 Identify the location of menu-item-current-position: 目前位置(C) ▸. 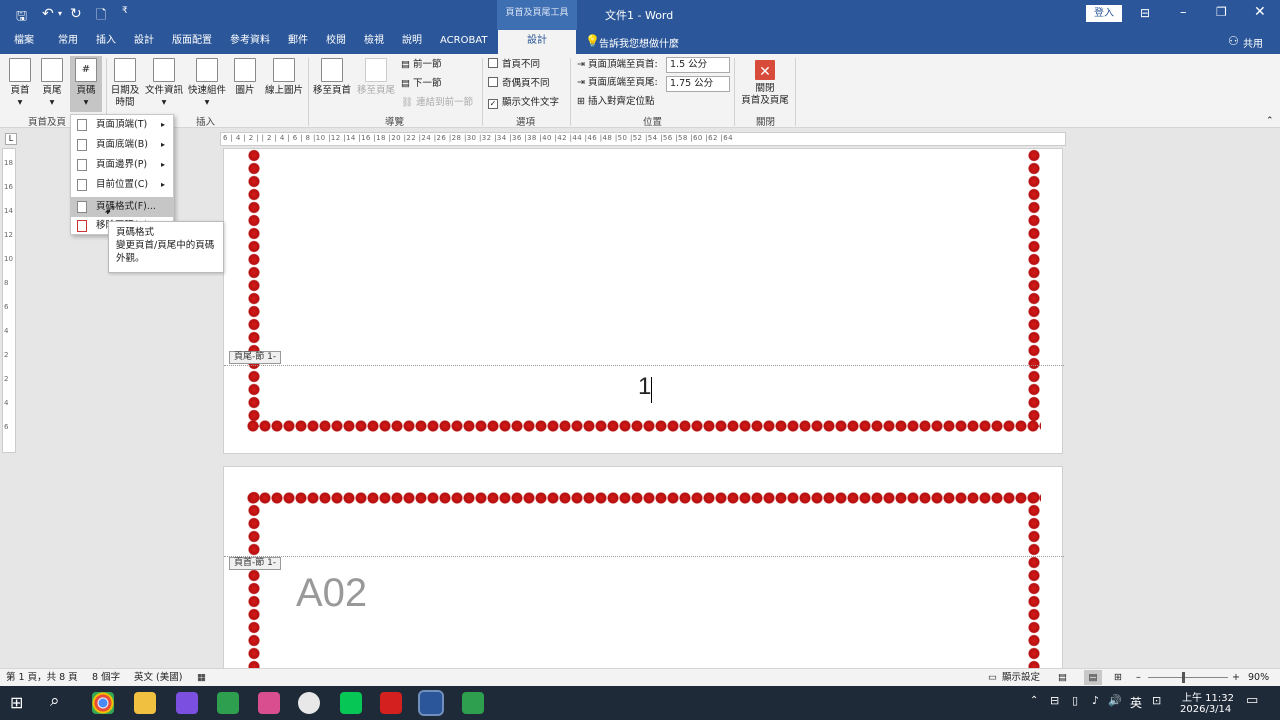
(122, 185).